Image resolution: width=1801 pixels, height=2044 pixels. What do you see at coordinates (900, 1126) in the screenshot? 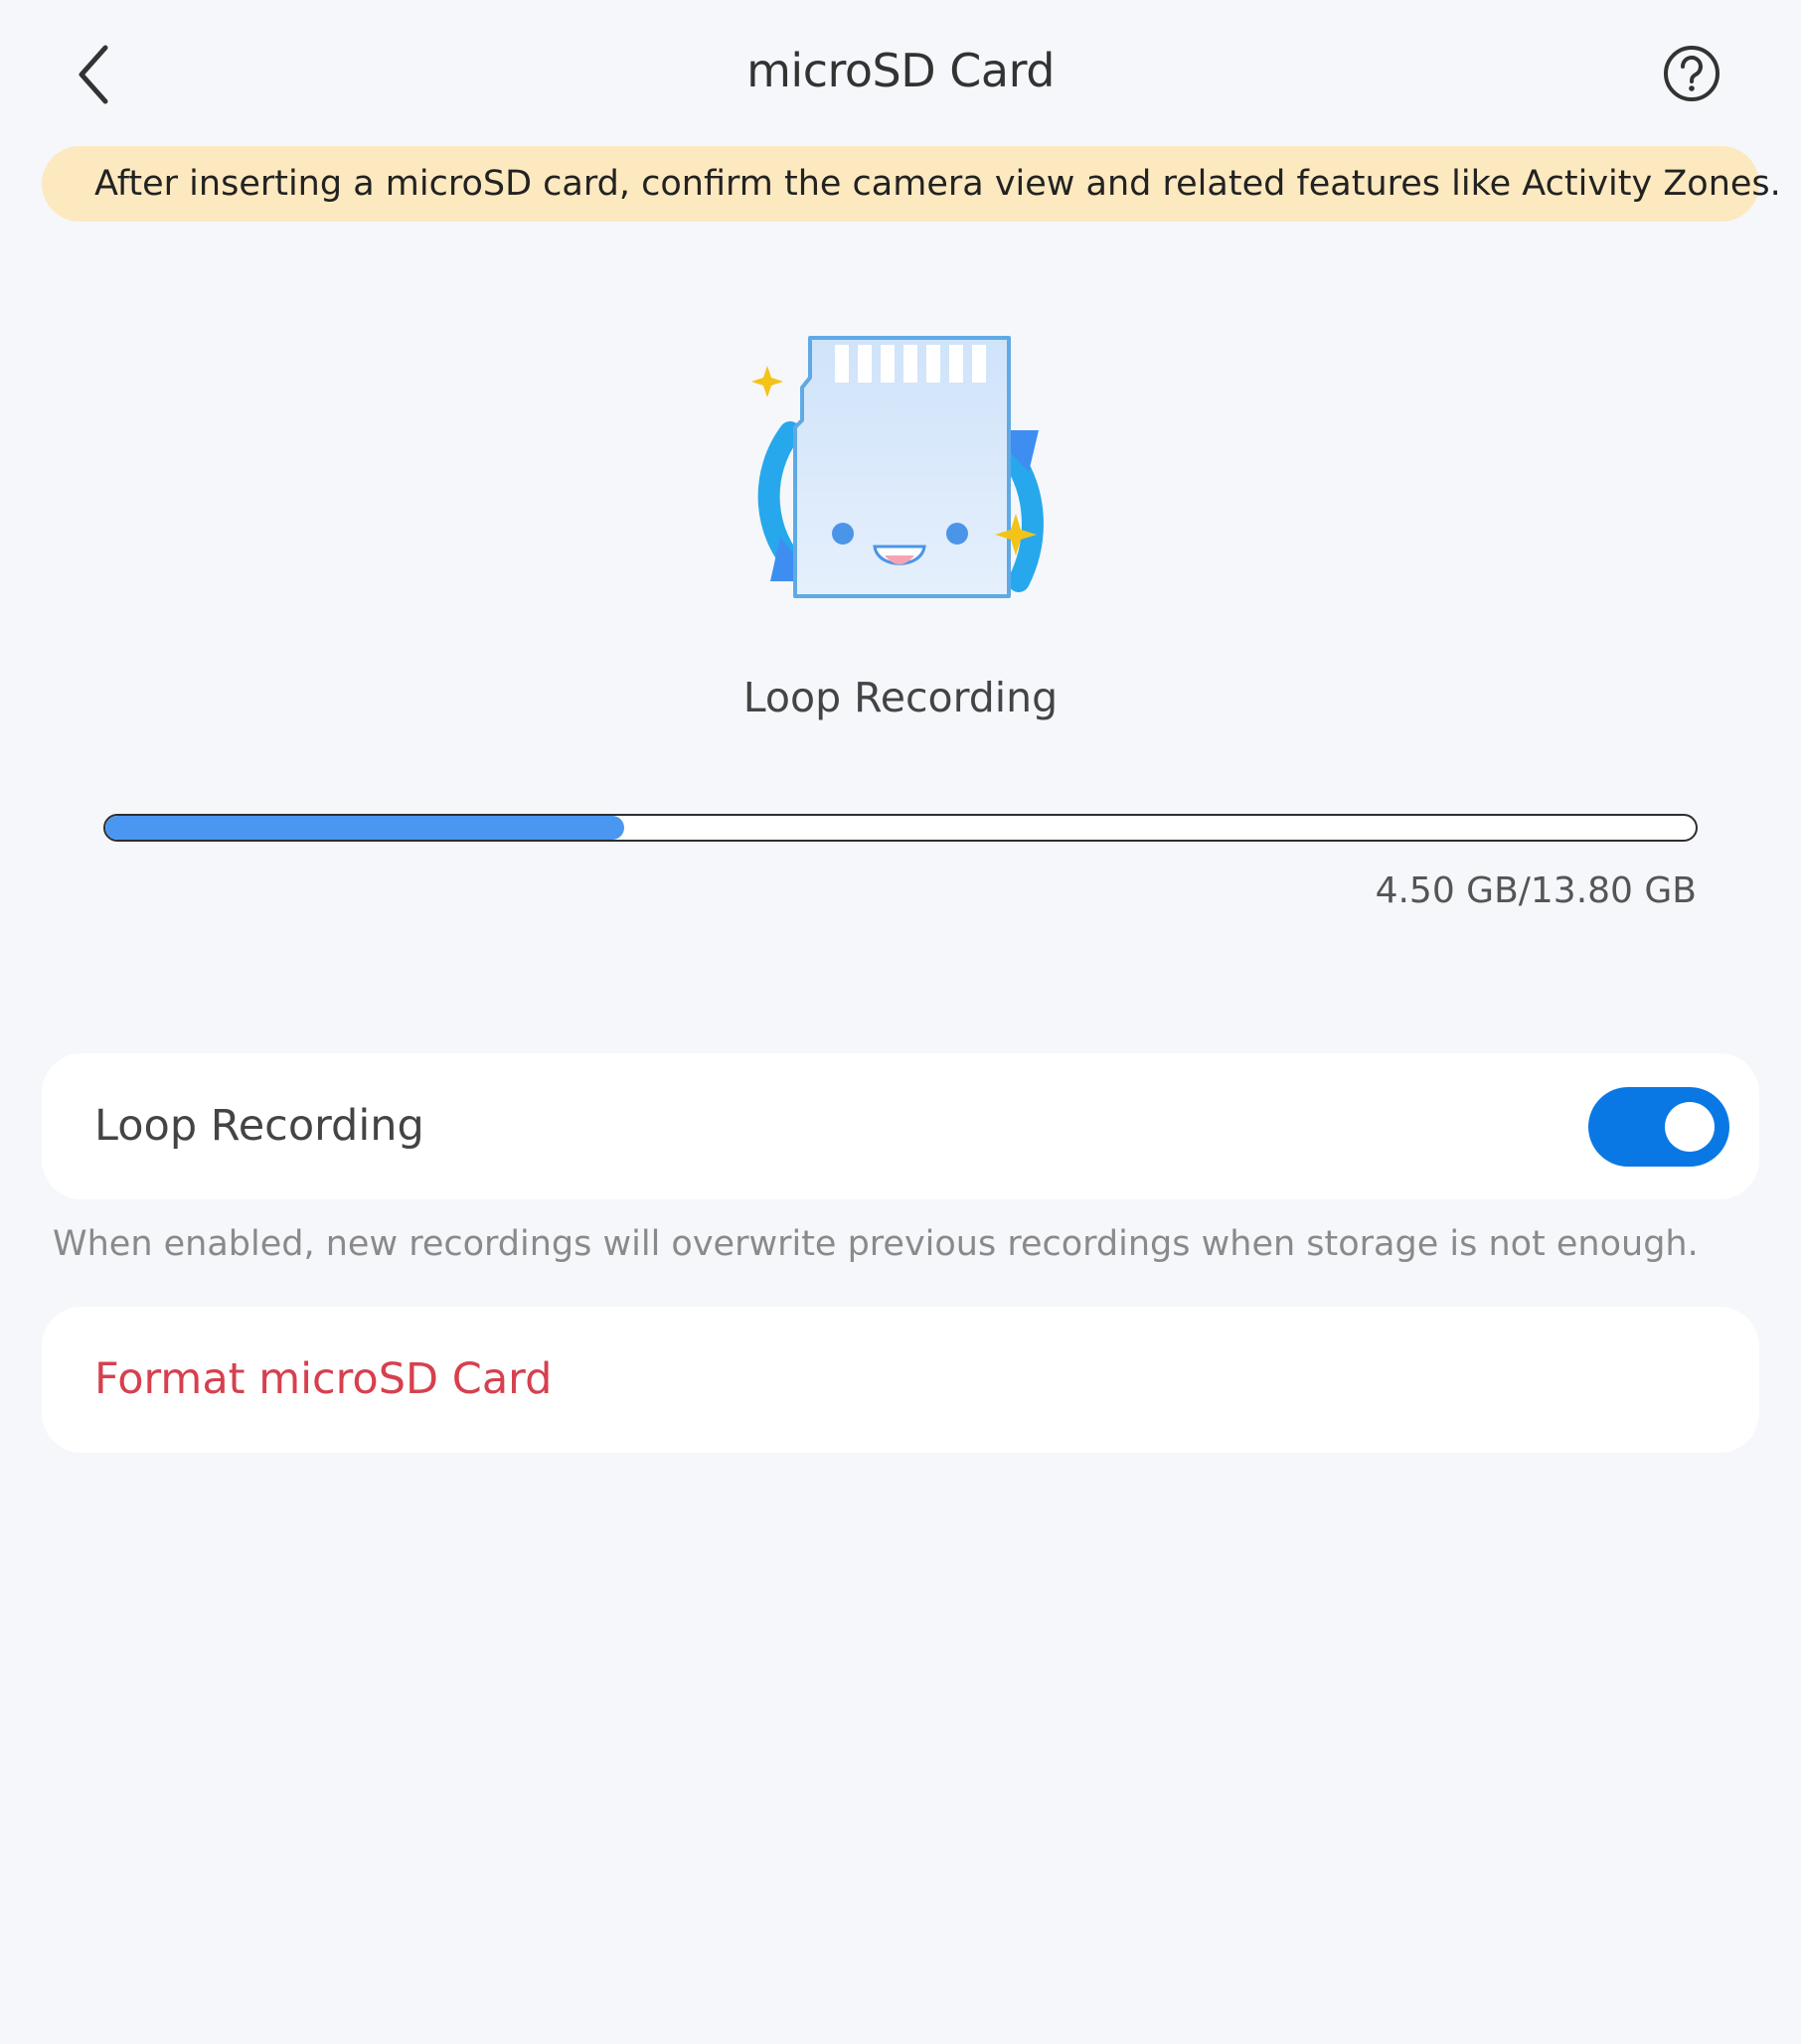
I see `loop-recording-row: Loop Recording` at bounding box center [900, 1126].